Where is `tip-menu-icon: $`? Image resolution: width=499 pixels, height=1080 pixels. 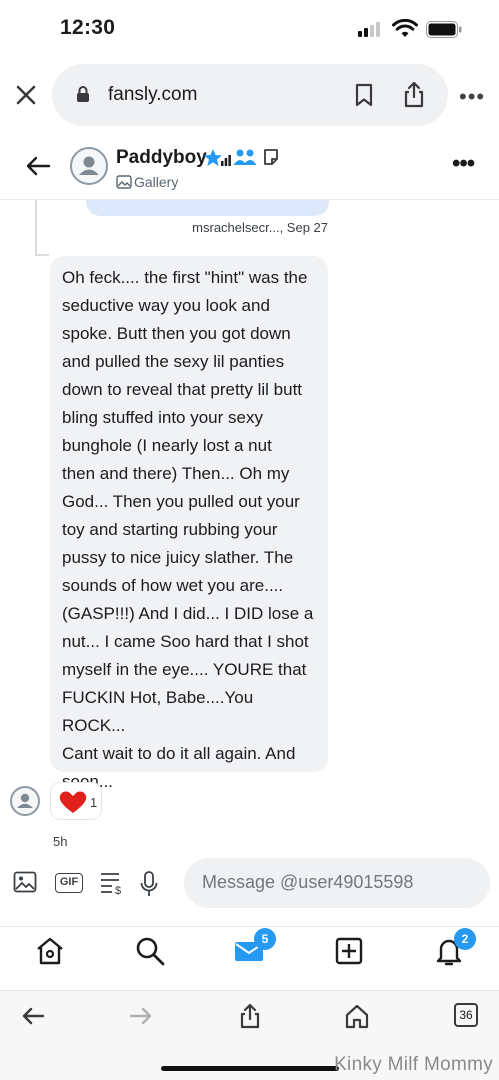
tip-menu-icon: $ is located at coordinates (113, 883).